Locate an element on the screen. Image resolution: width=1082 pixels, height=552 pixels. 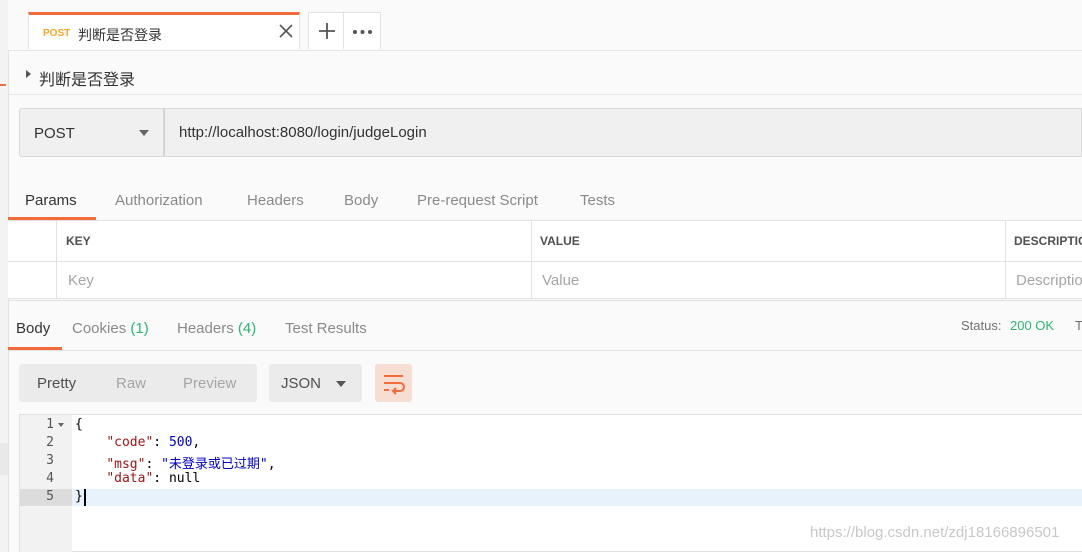
status-label: Status: is located at coordinates (981, 325).